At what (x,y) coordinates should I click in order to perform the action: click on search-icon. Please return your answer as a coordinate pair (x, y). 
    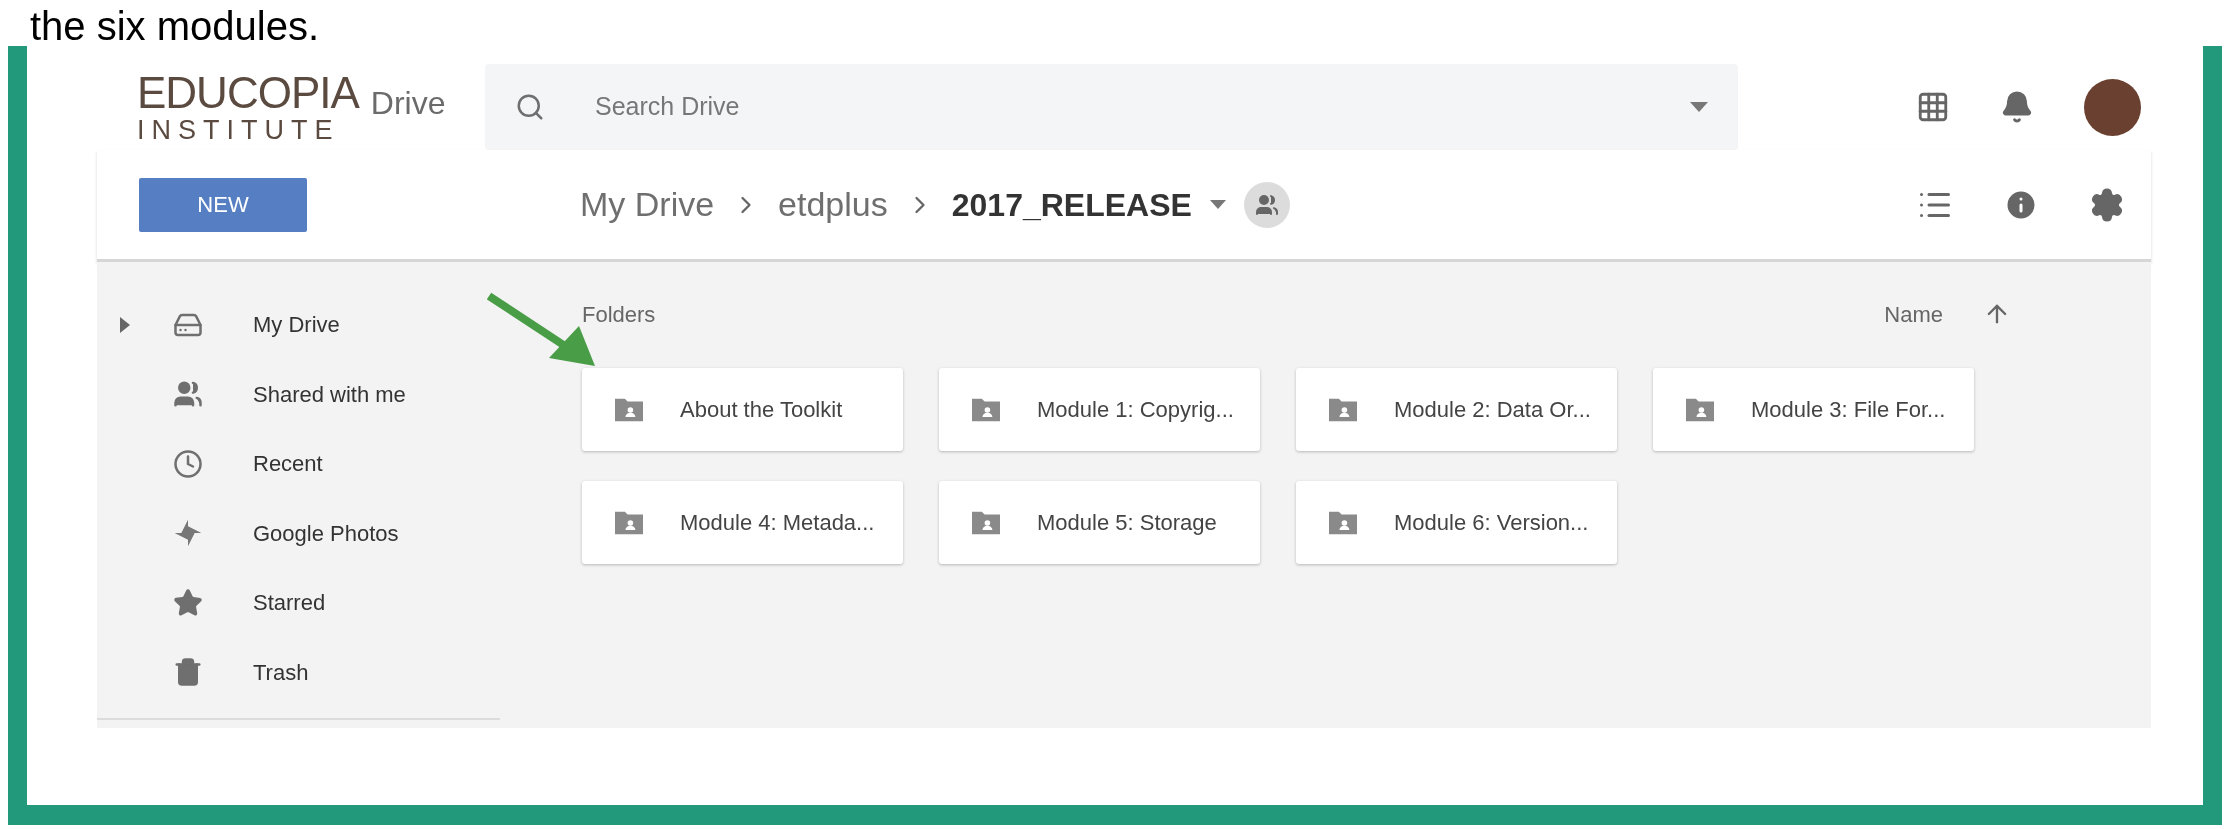
    Looking at the image, I should click on (530, 107).